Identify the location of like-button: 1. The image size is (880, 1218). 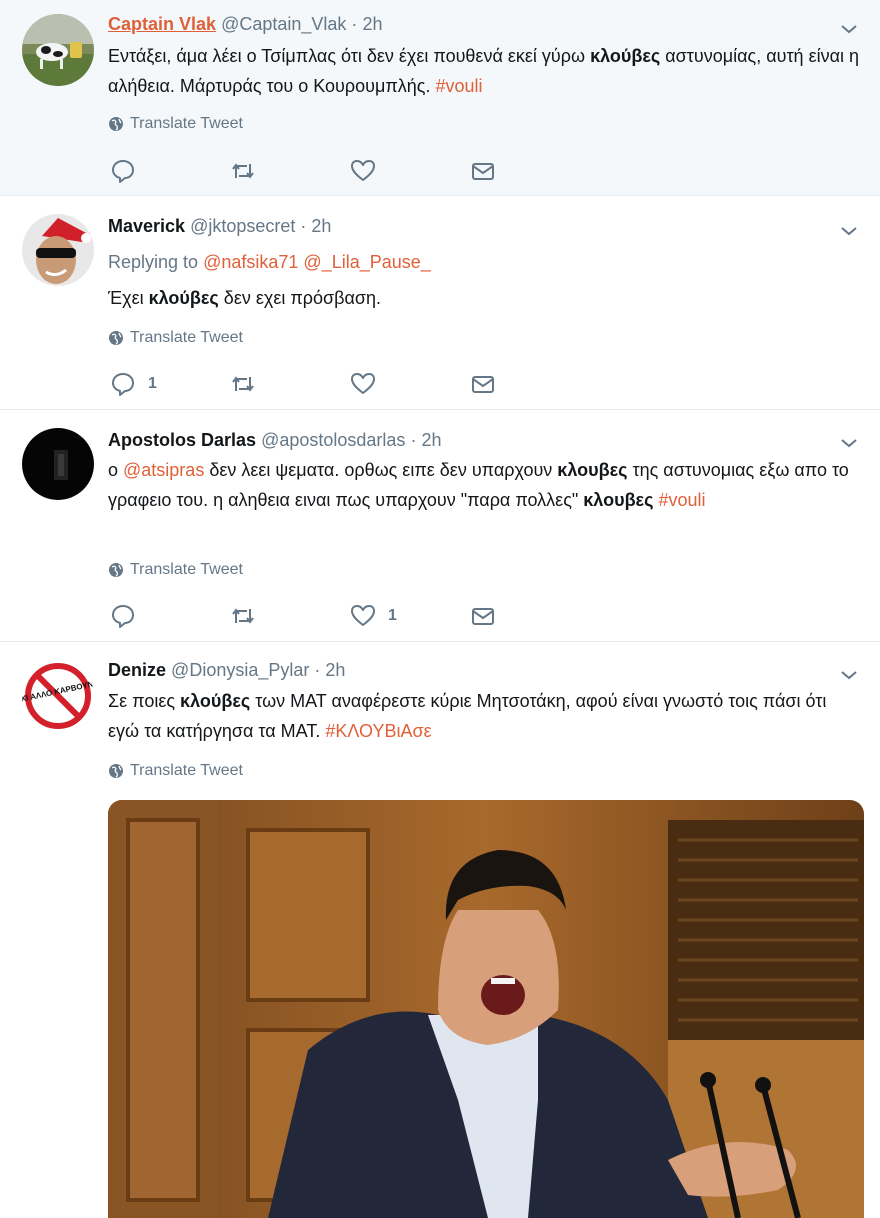
(373, 616).